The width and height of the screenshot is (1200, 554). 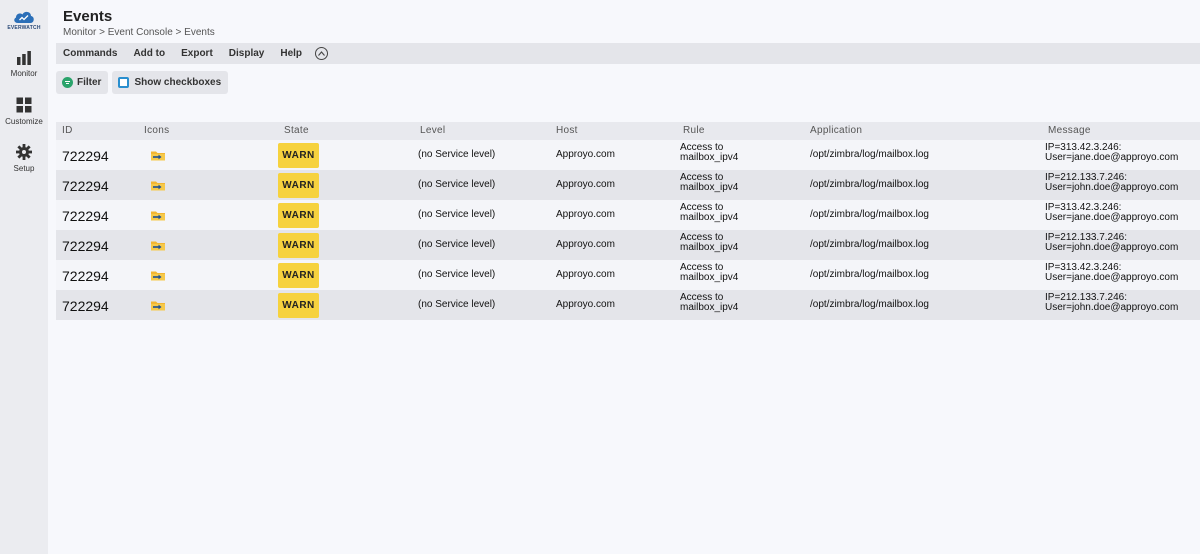 I want to click on menu-add-to: Add to, so click(x=149, y=53).